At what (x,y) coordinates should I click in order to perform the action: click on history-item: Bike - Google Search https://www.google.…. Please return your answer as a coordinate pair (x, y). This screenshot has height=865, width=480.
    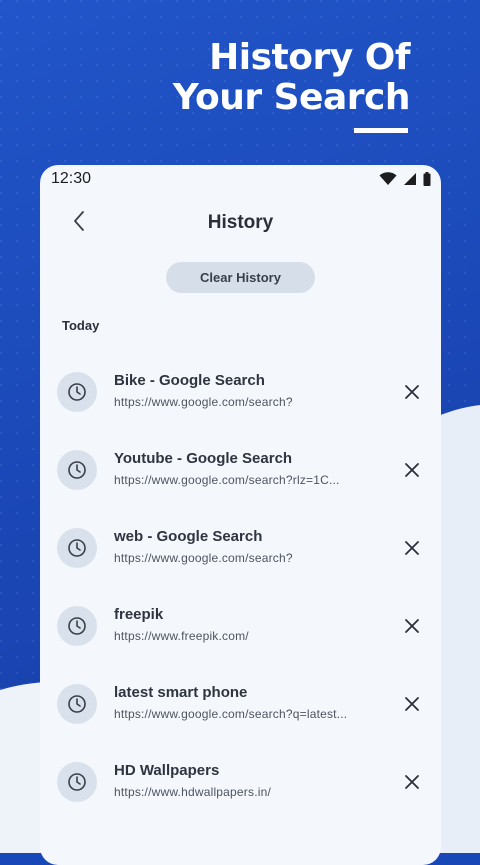
    Looking at the image, I should click on (240, 392).